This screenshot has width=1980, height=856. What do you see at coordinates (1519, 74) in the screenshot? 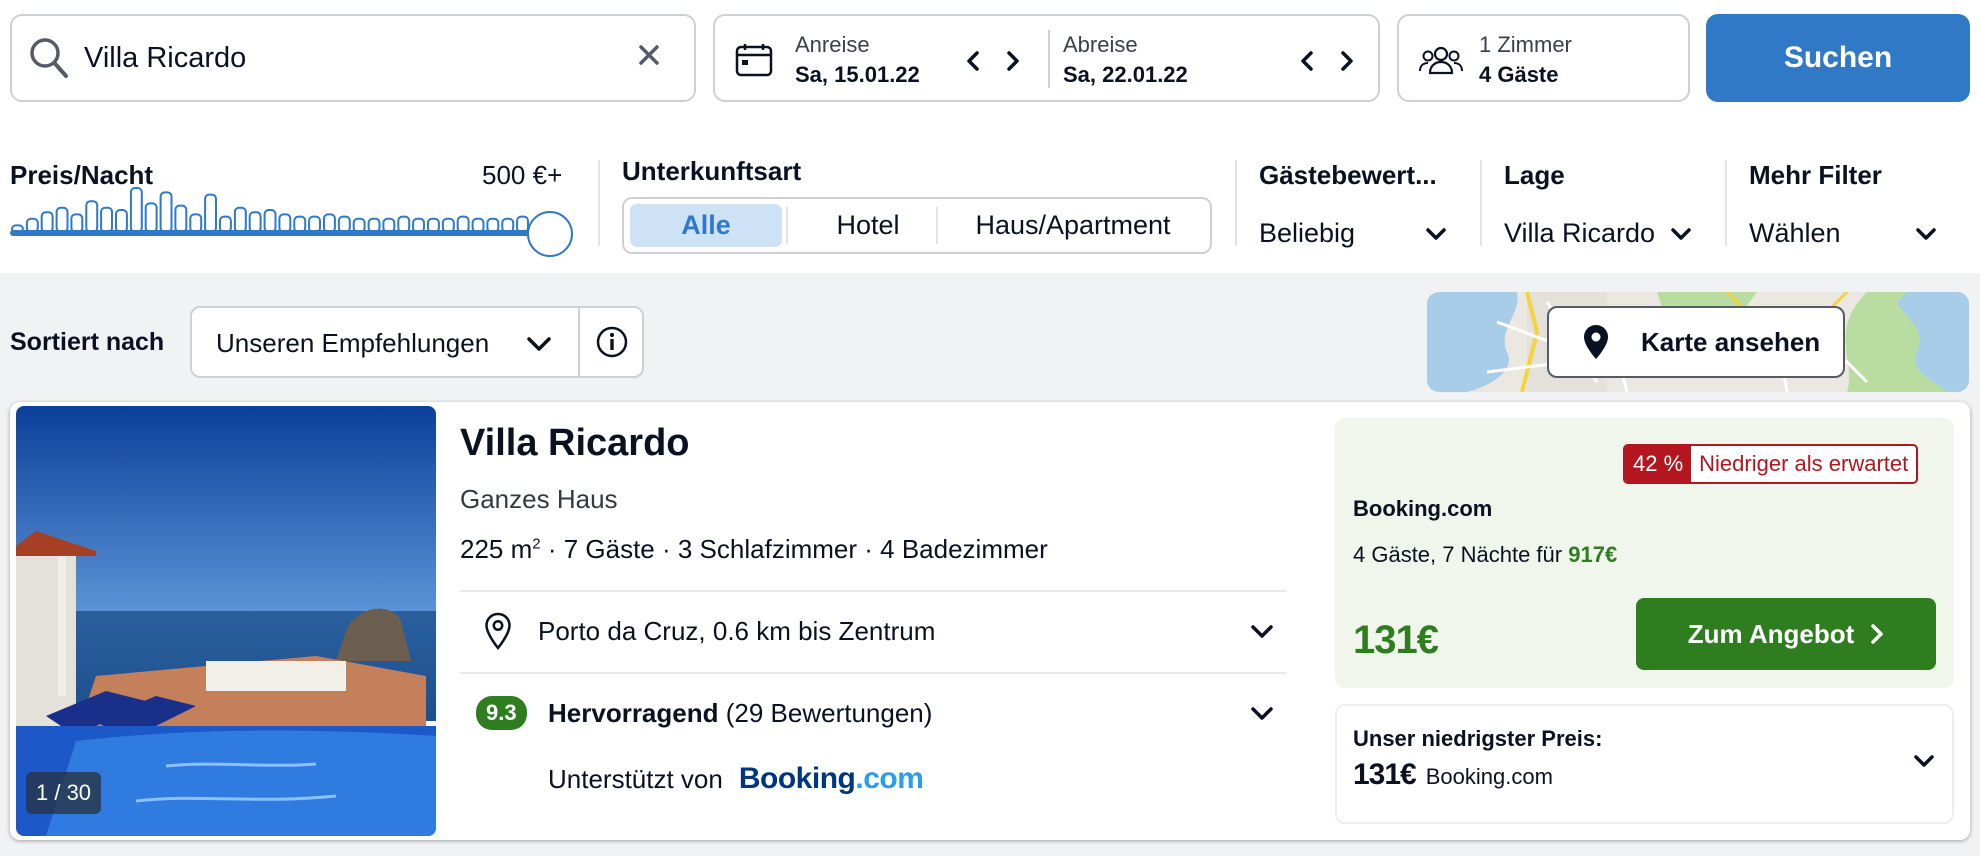
I see `guests-value: 4 Gäste` at bounding box center [1519, 74].